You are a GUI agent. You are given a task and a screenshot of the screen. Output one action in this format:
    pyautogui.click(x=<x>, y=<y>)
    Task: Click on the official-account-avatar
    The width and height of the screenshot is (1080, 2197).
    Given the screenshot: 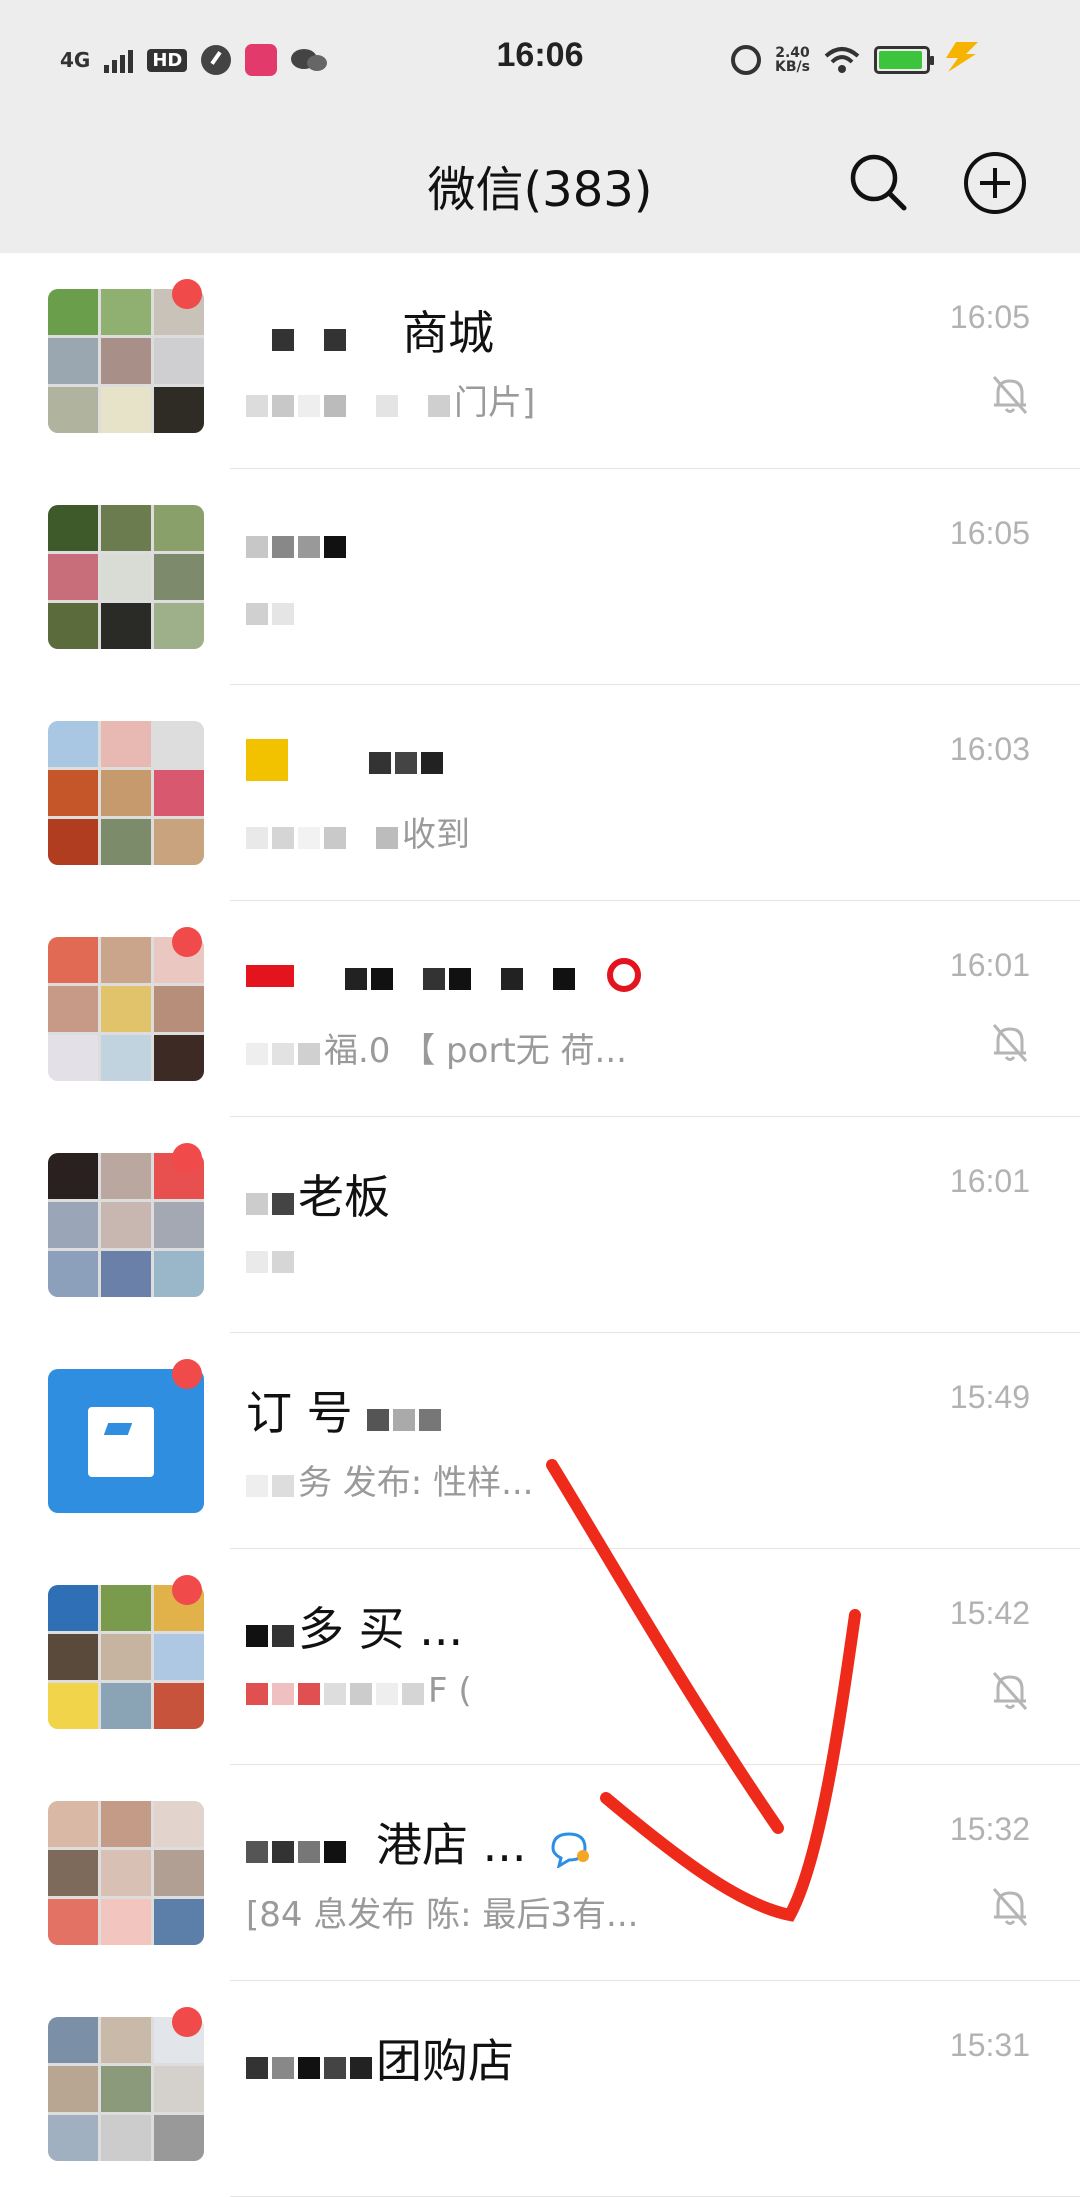 What is the action you would take?
    pyautogui.click(x=126, y=1441)
    